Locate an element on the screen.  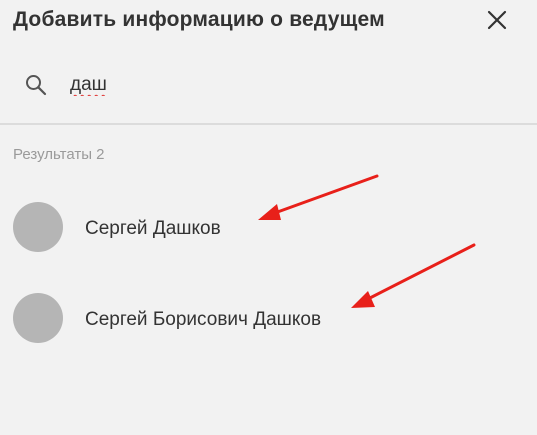
result-name: Сергей Борисович Дашков is located at coordinates (203, 319).